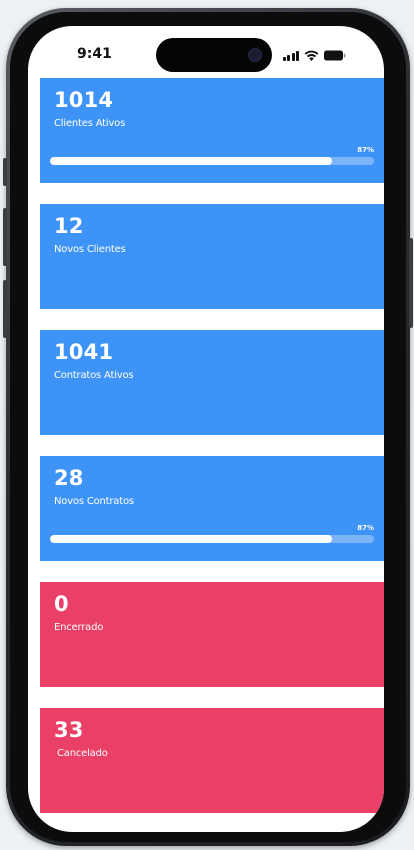  I want to click on dynamic-island, so click(214, 55).